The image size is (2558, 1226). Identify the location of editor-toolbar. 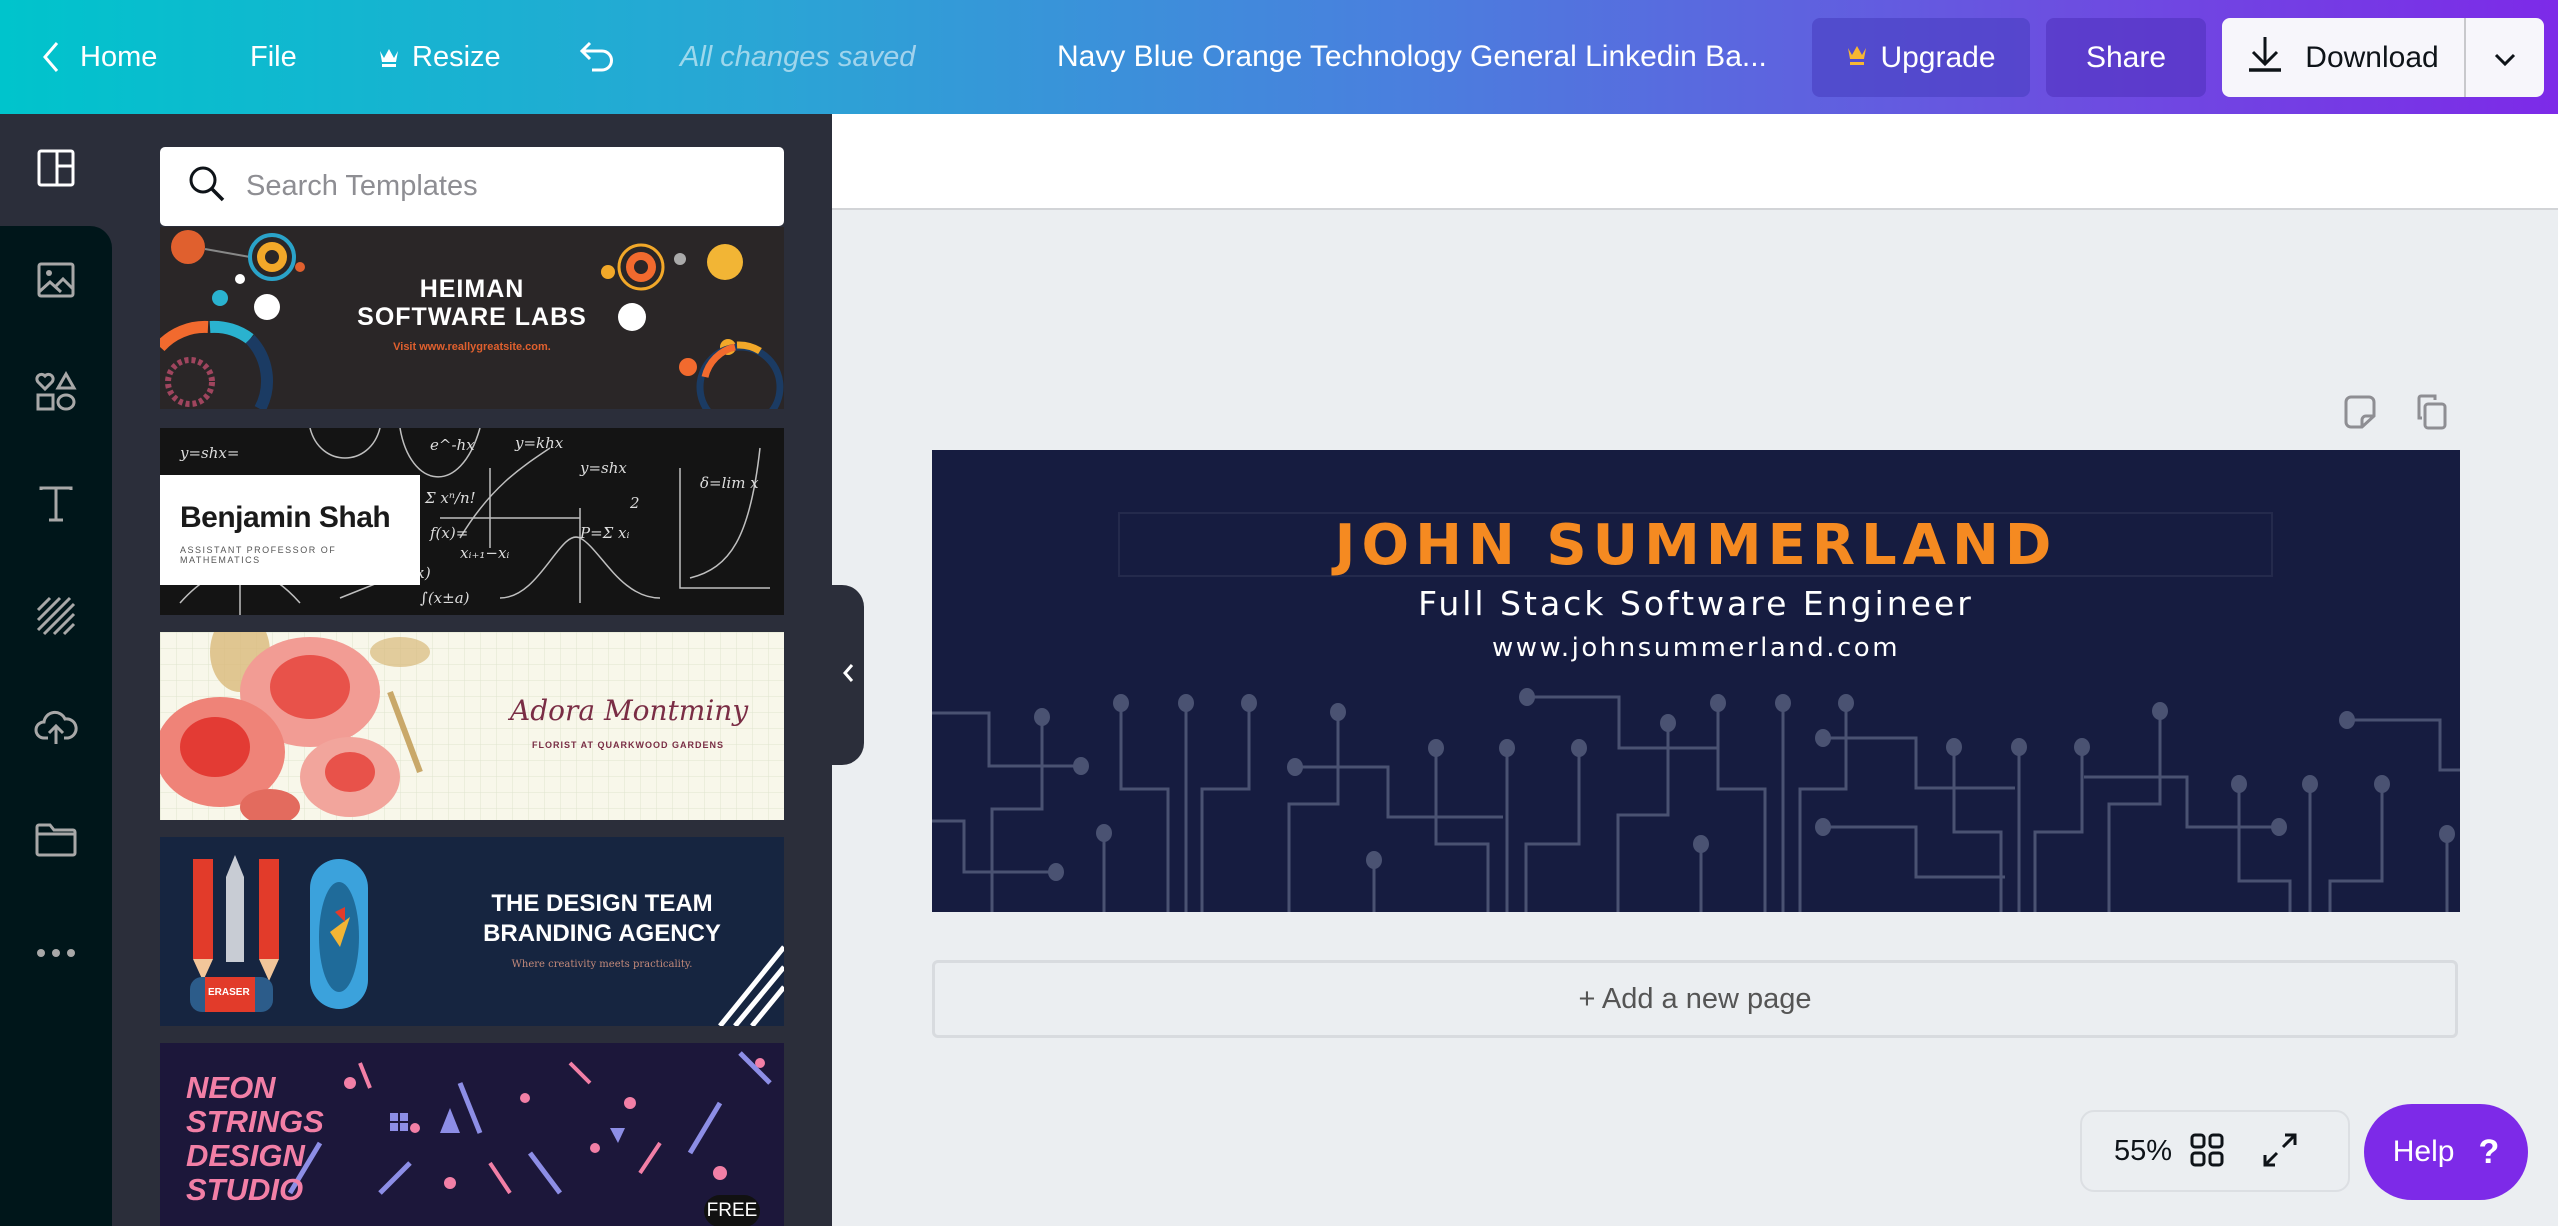
(1695, 162).